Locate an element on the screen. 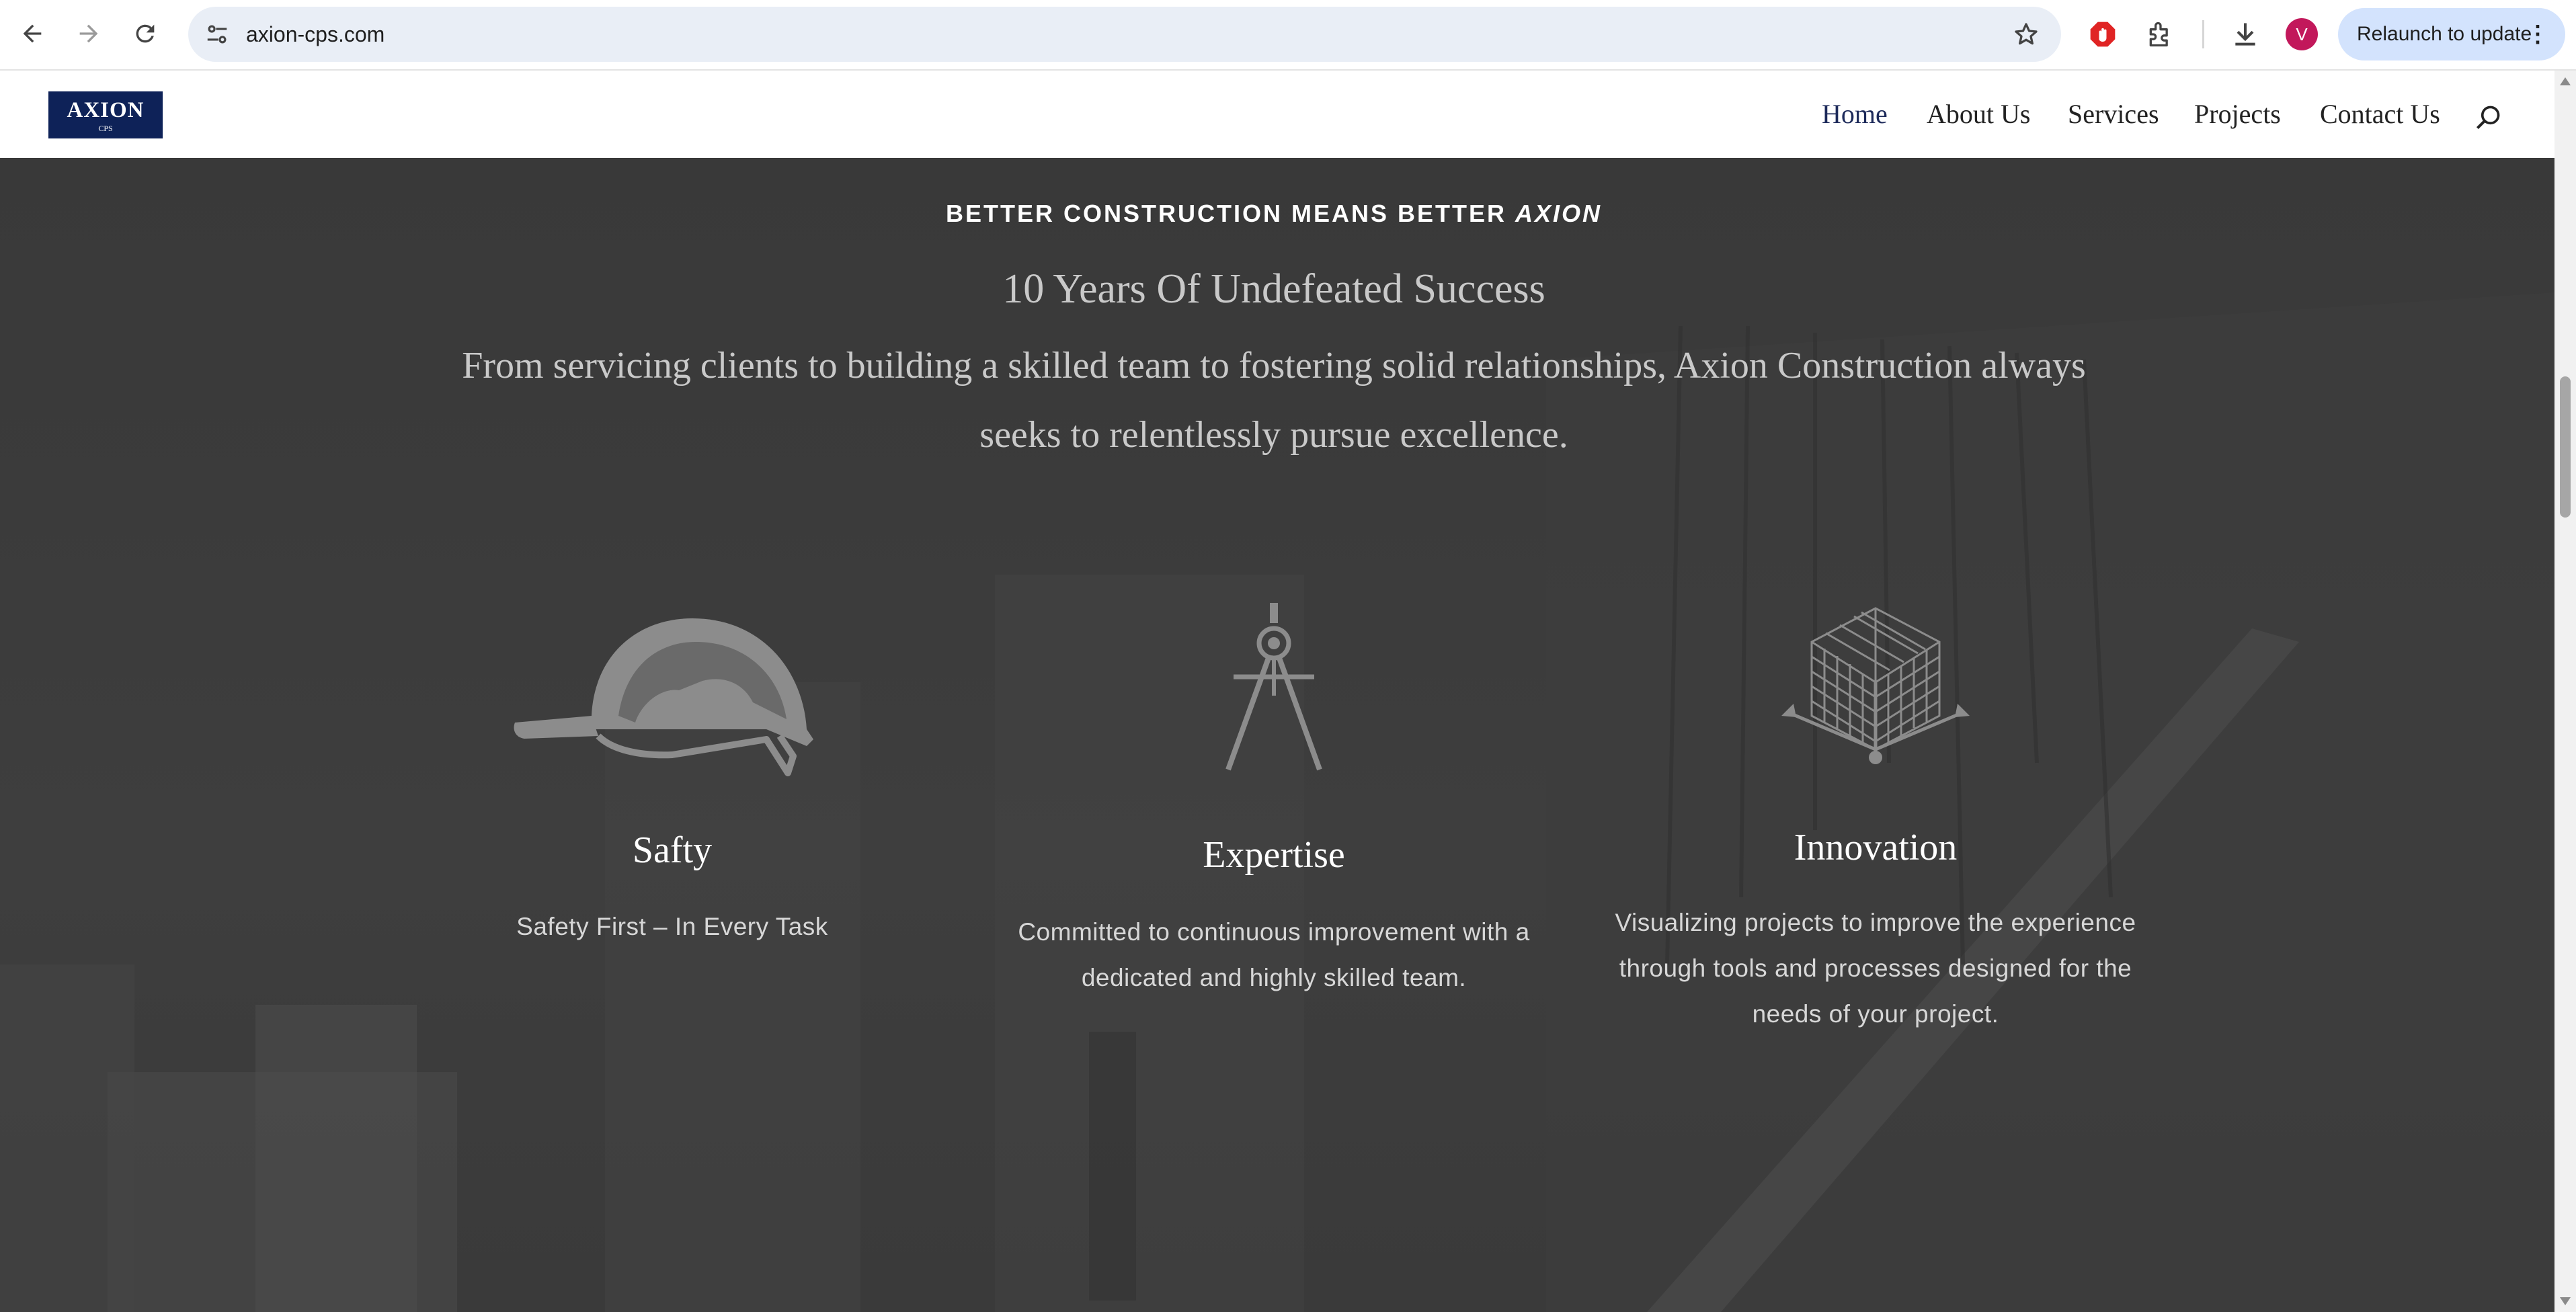 The height and width of the screenshot is (1312, 2576). tagline-emphasis: AXION is located at coordinates (1559, 213).